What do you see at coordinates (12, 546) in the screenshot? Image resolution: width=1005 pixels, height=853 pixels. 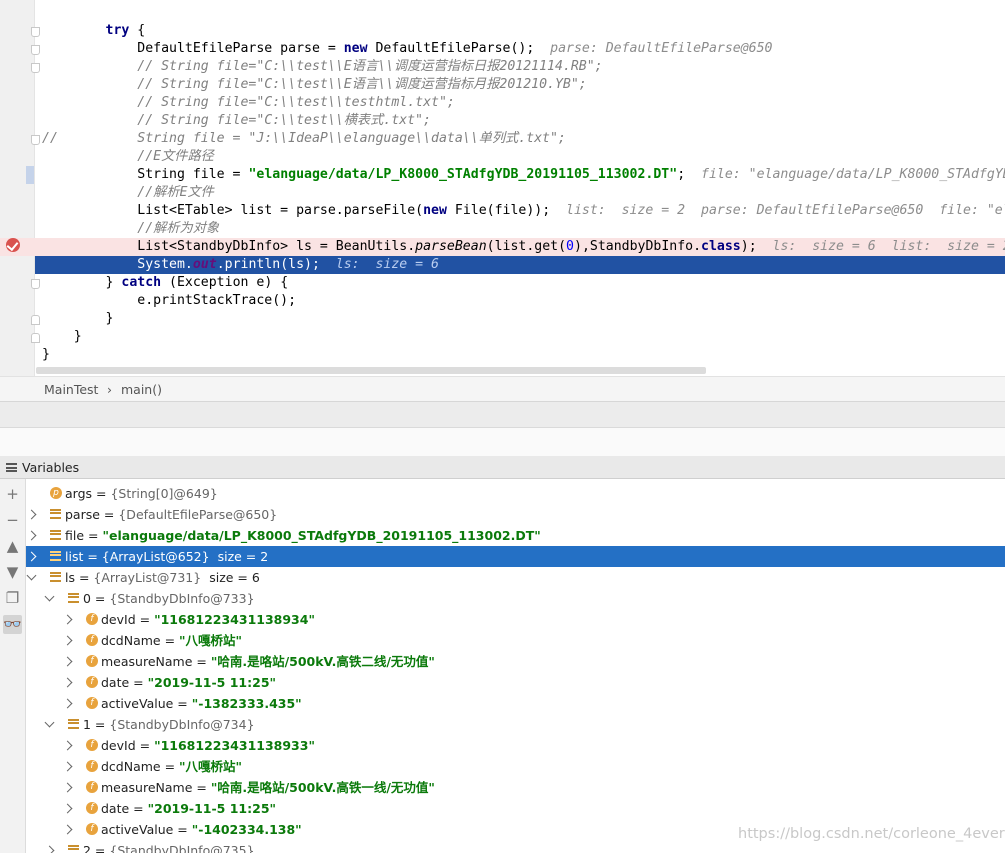 I see `up-icon: ▲` at bounding box center [12, 546].